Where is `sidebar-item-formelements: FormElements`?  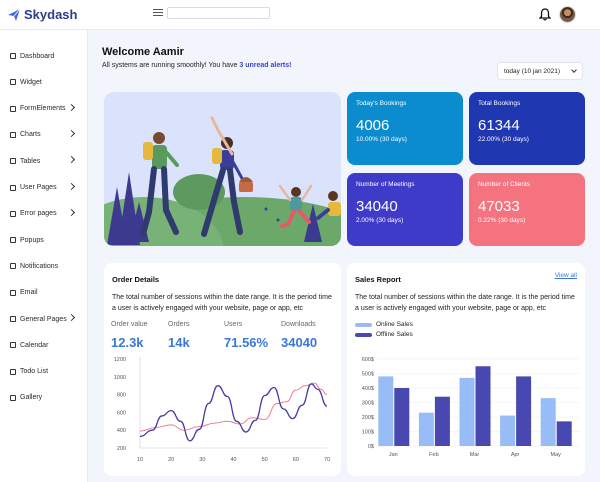 sidebar-item-formelements: FormElements is located at coordinates (45, 109).